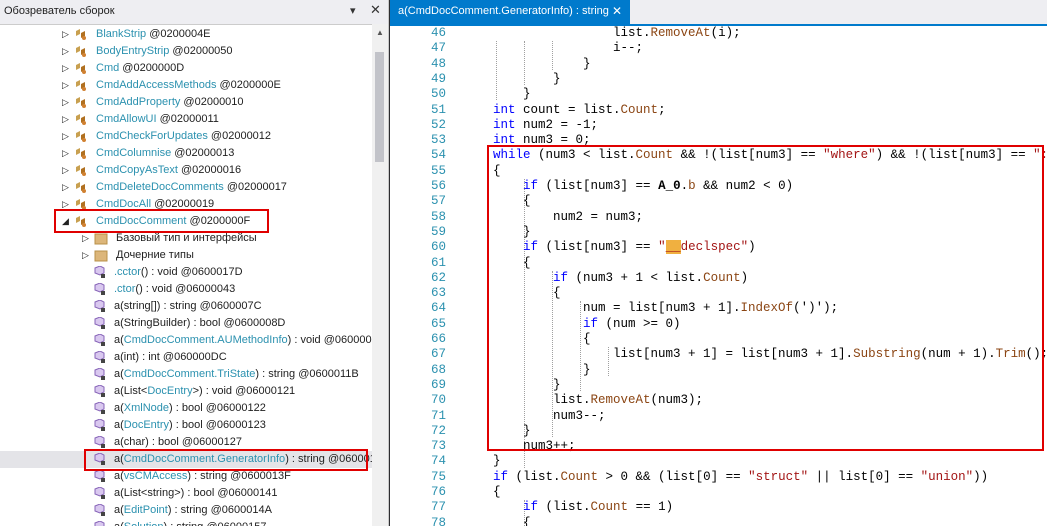 The image size is (1047, 526). What do you see at coordinates (196, 493) in the screenshot?
I see `tree-item-label-part: a(List<string>) : bool @06000141` at bounding box center [196, 493].